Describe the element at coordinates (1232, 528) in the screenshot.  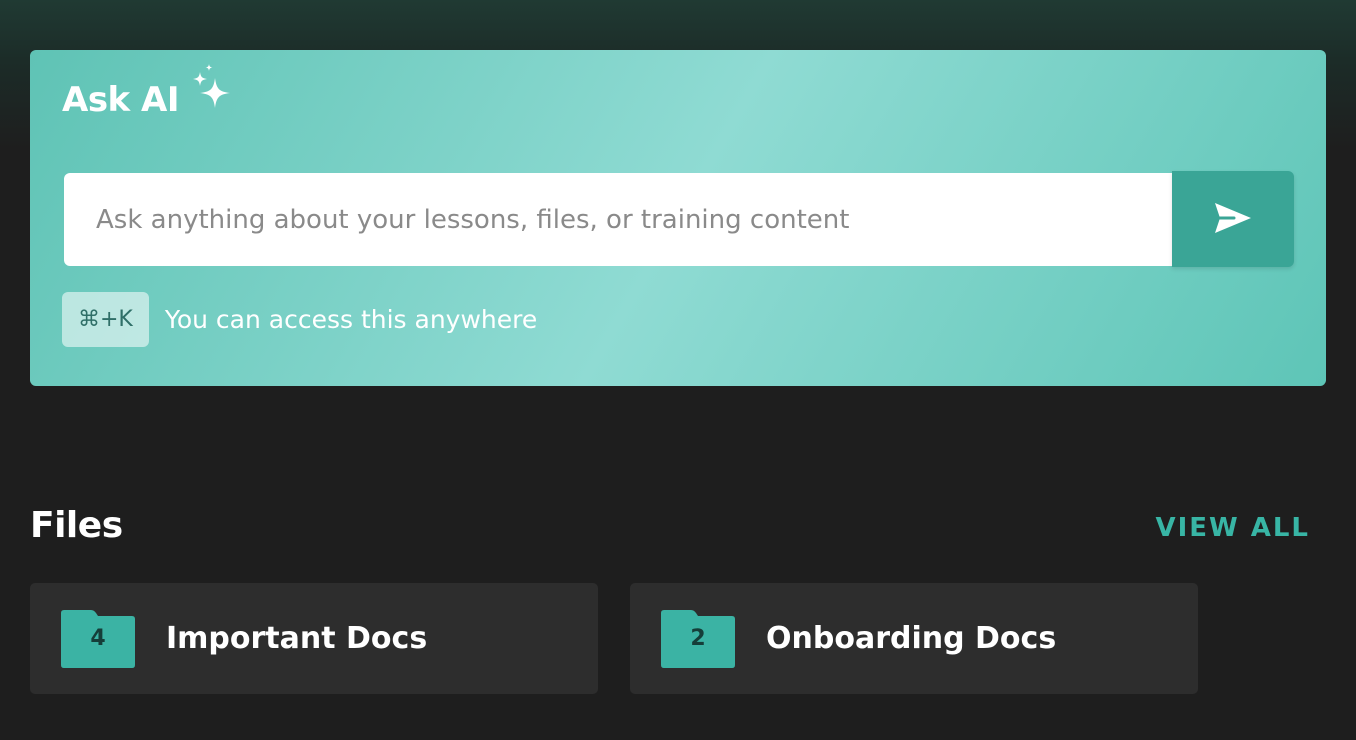
I see `view-all-link: VIEW ALL` at that location.